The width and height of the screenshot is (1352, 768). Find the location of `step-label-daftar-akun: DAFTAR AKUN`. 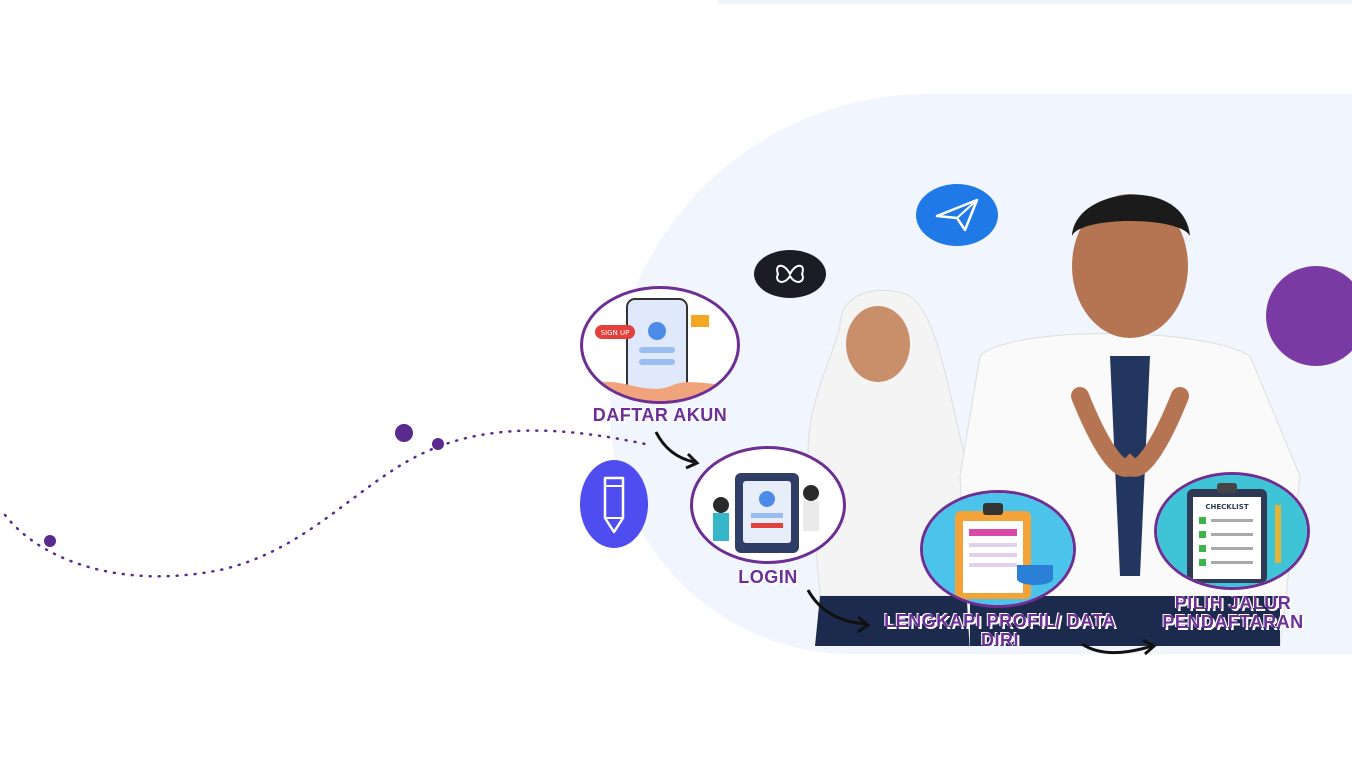

step-label-daftar-akun: DAFTAR AKUN is located at coordinates (660, 415).